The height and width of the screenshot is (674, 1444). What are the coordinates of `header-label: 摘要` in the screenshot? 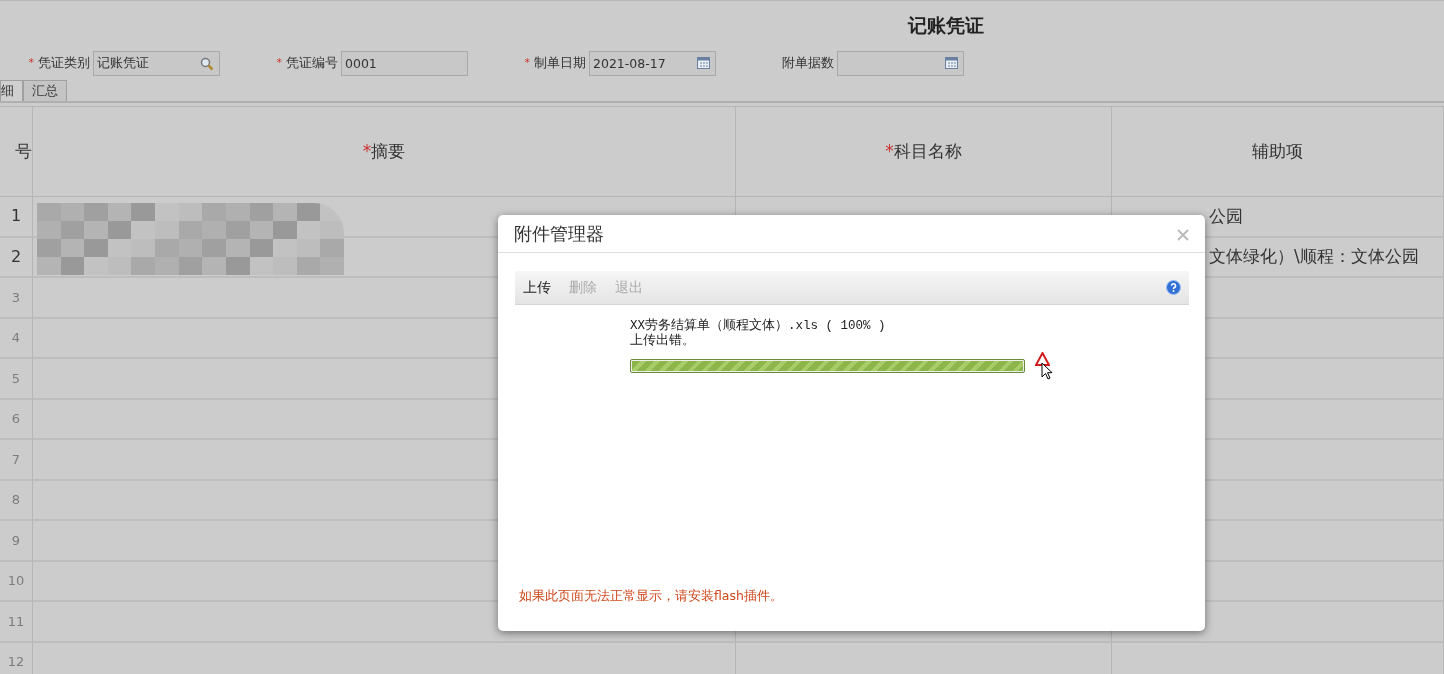 It's located at (388, 151).